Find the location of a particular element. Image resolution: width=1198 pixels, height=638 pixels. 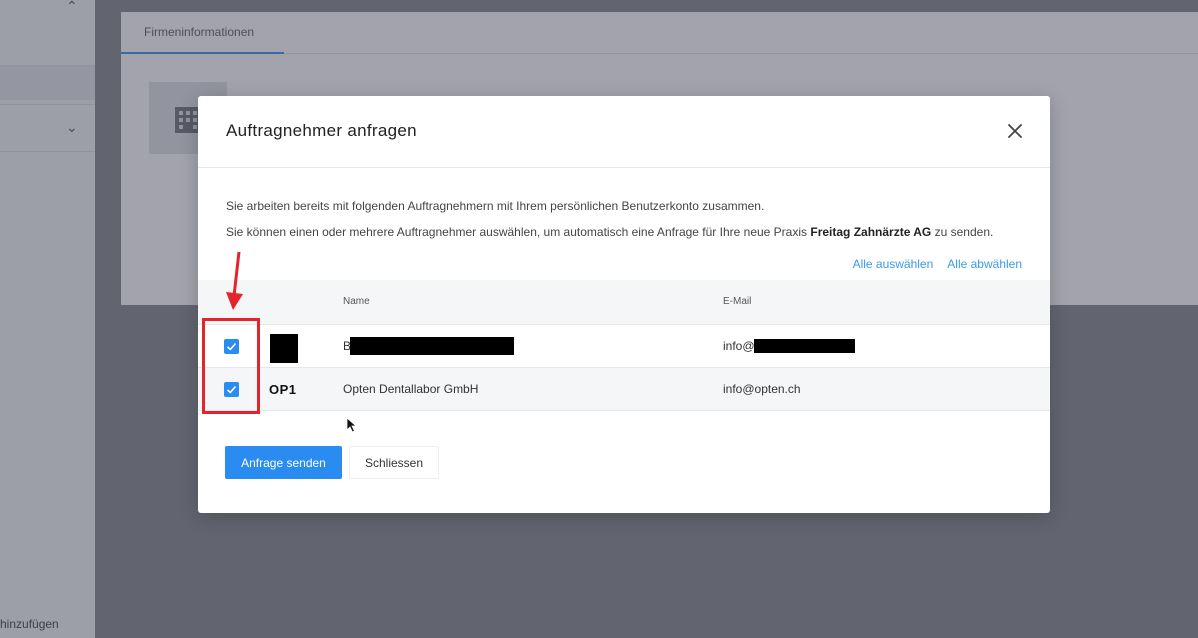

annotation-highlight-box is located at coordinates (231, 366).